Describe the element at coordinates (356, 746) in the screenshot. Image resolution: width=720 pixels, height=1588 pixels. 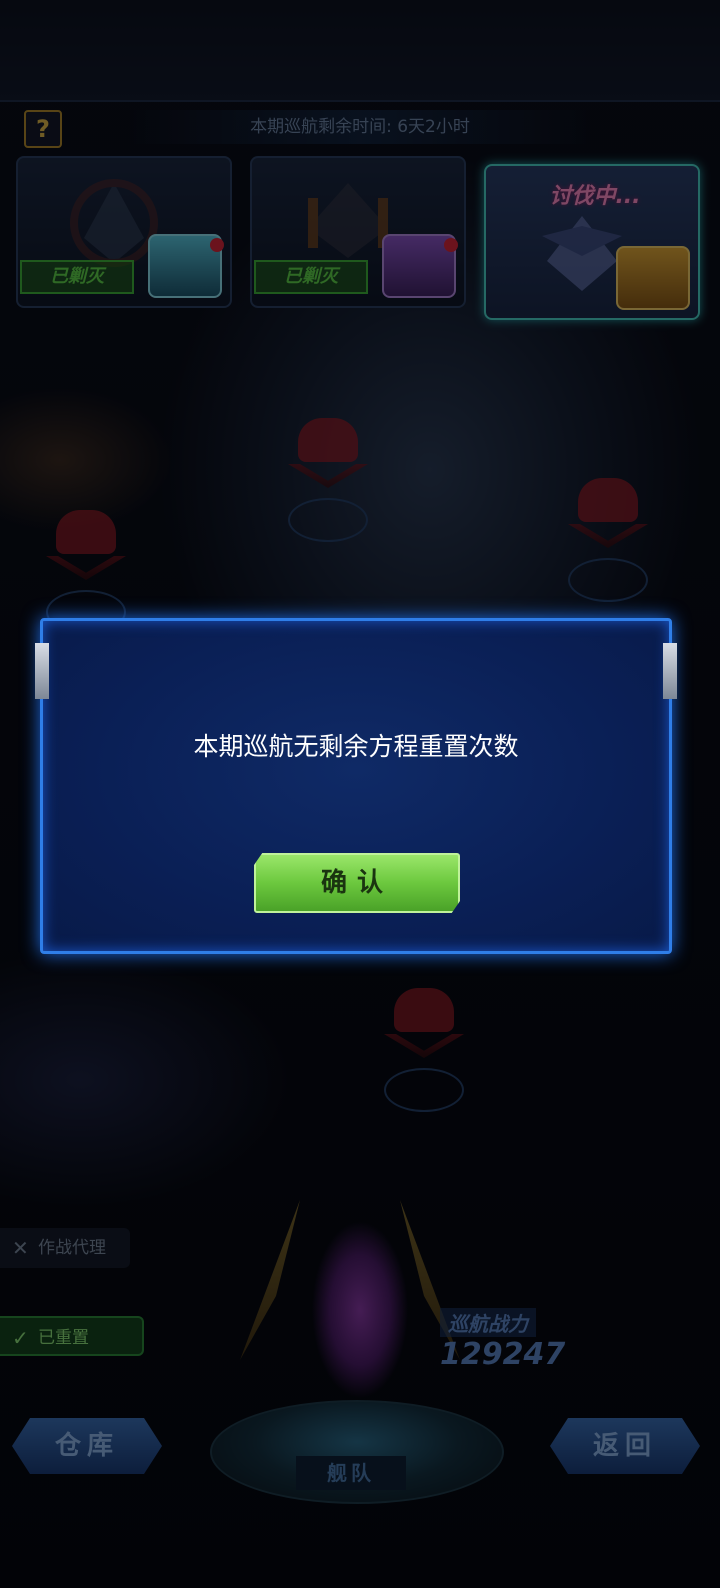
I see `dialog-message: 本期巡航无剩余方程重置次数` at that location.